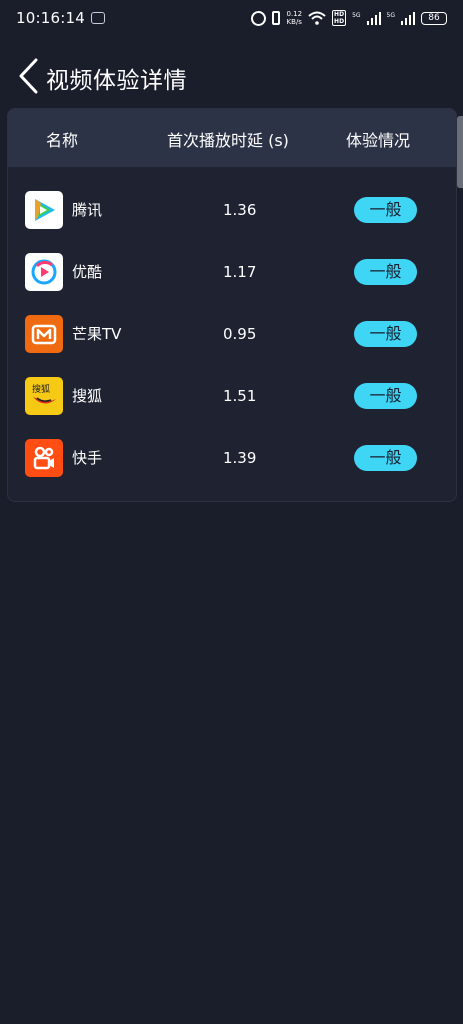  What do you see at coordinates (276, 18) in the screenshot?
I see `vibrate-icon` at bounding box center [276, 18].